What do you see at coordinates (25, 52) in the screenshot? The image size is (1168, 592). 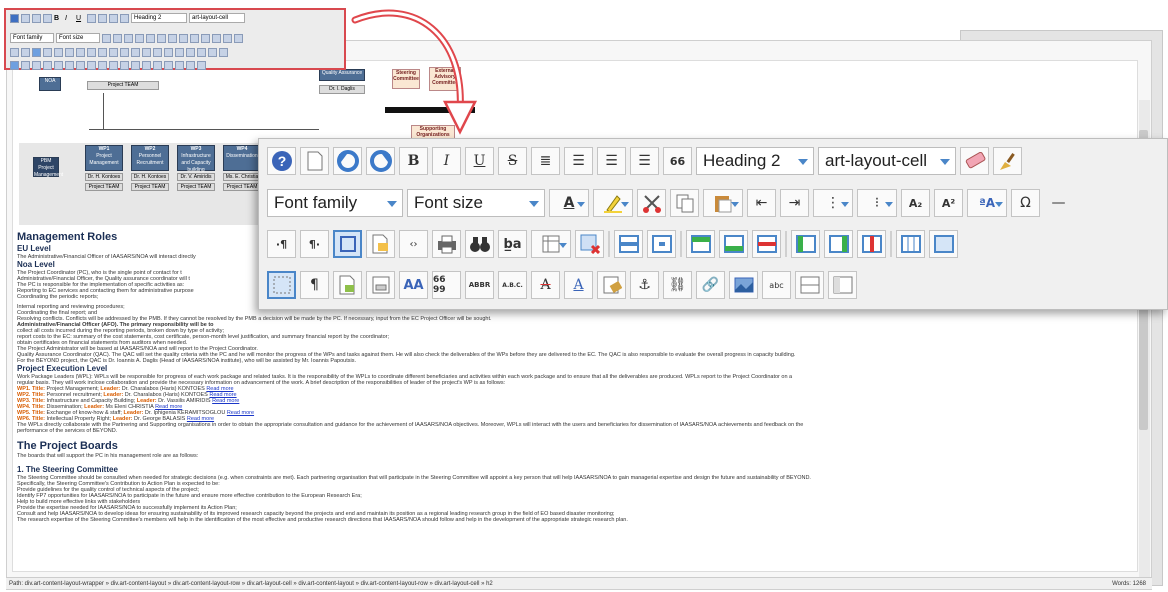 I see `rtl-icon` at bounding box center [25, 52].